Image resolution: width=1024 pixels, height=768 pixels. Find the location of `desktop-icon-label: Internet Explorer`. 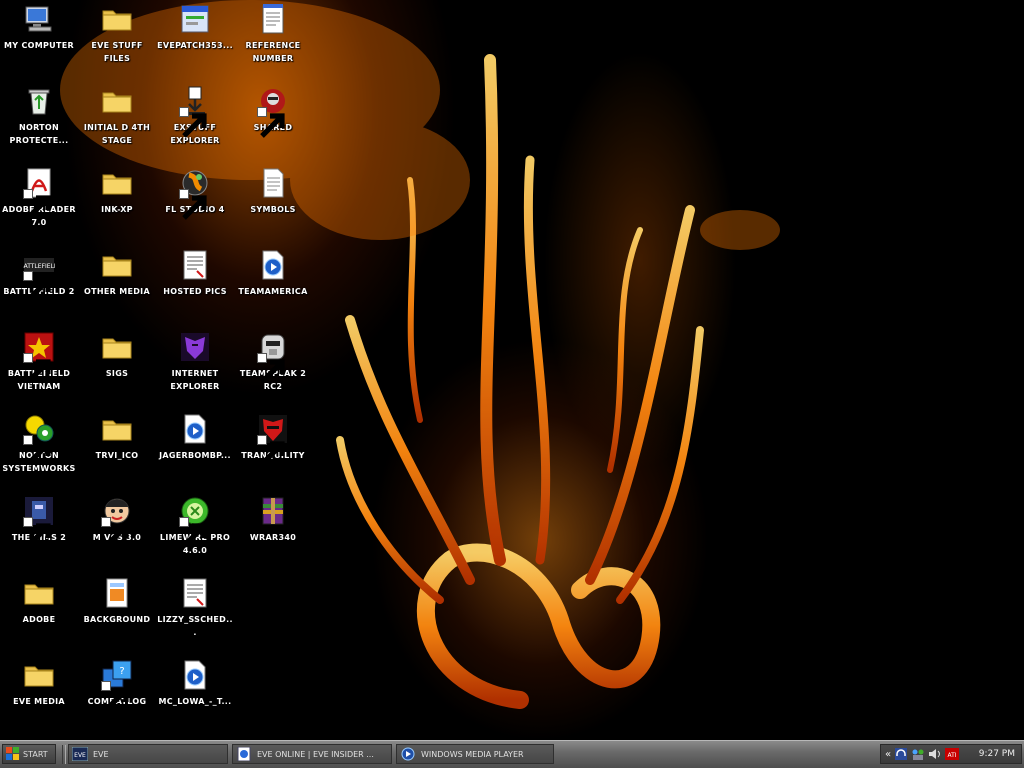

desktop-icon-label: Internet Explorer is located at coordinates (195, 380).